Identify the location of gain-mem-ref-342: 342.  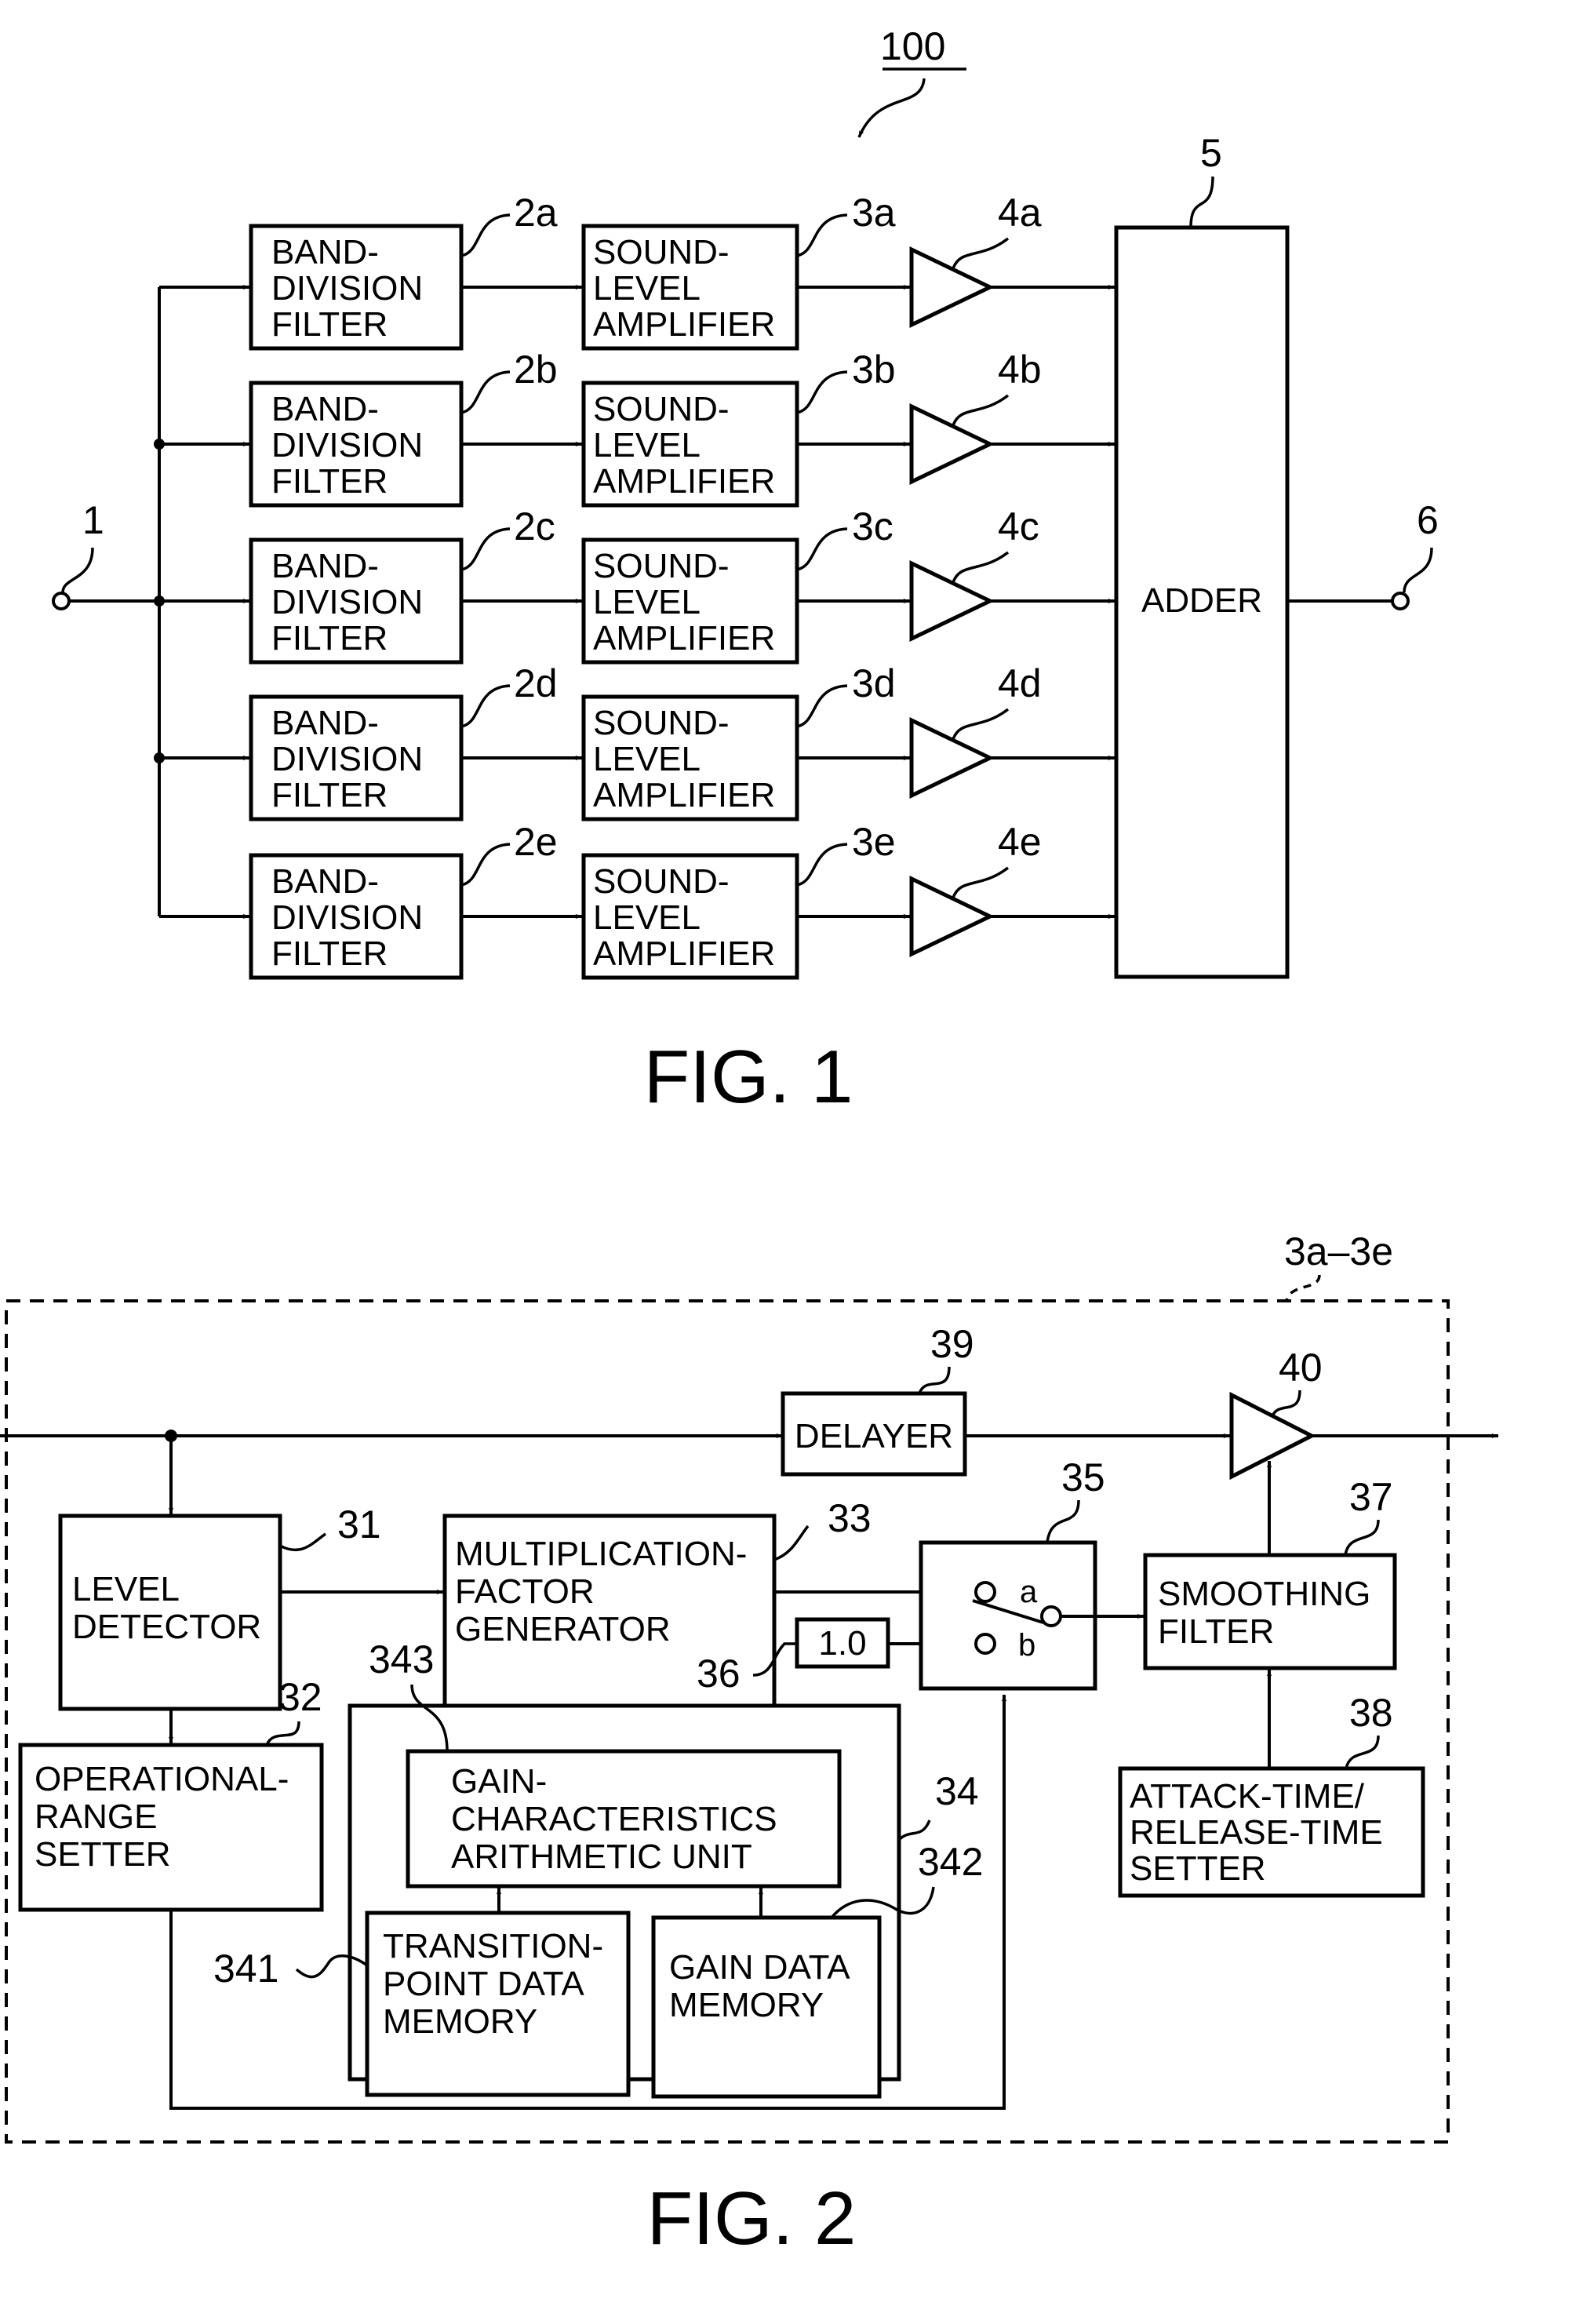
(951, 1862).